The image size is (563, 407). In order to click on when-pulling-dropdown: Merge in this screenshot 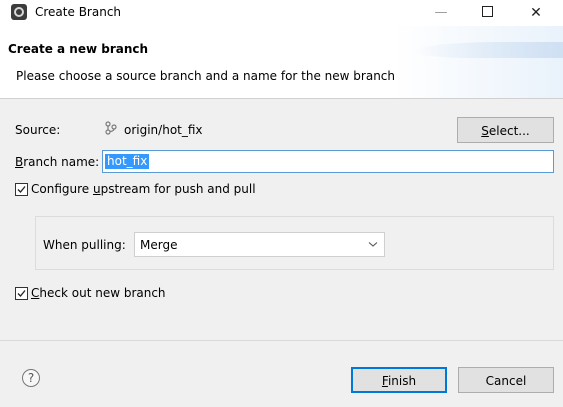, I will do `click(259, 244)`.